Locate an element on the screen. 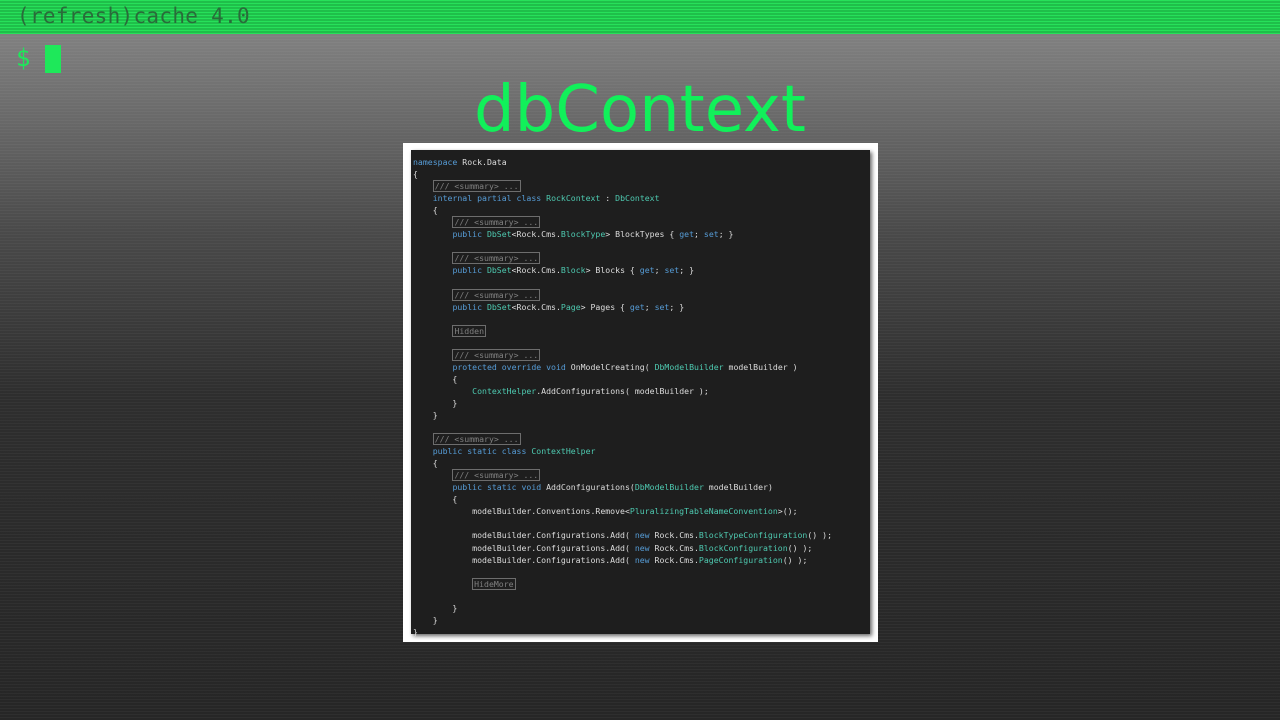 The image size is (1280, 720). code-token: PageConfiguration is located at coordinates (740, 559).